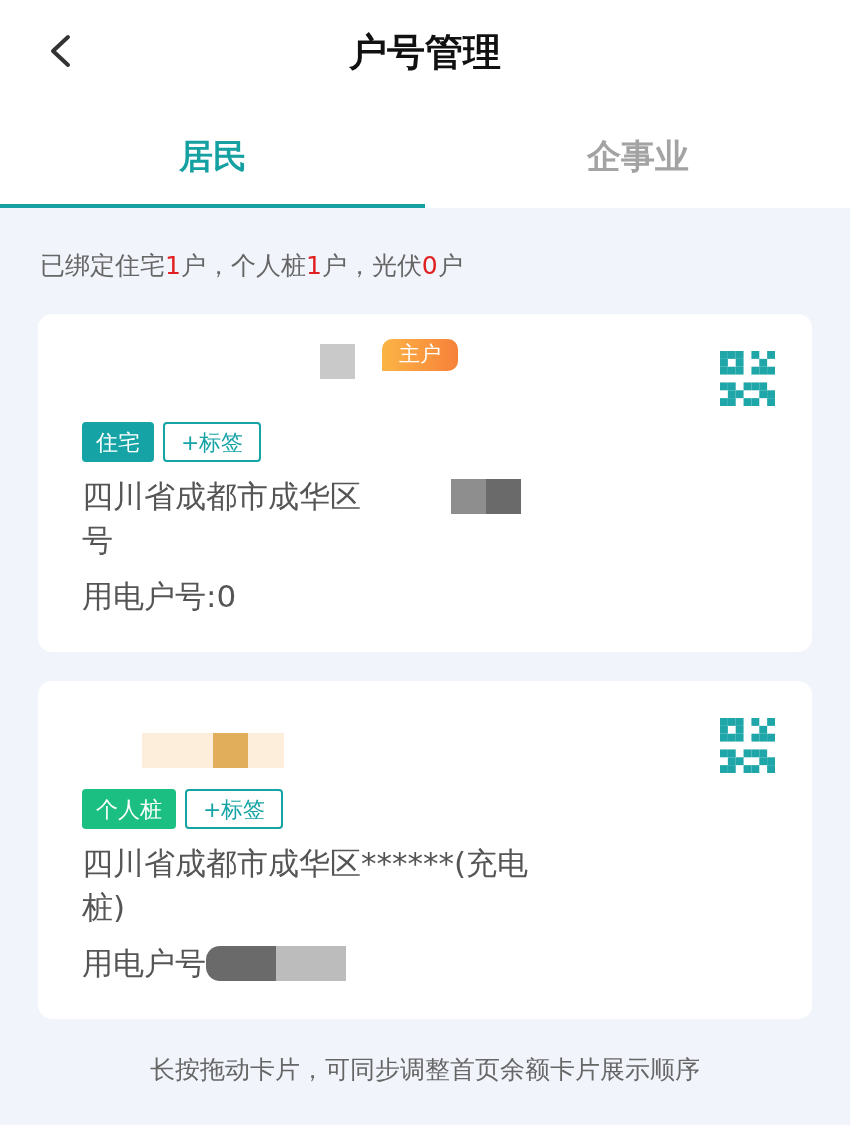  Describe the element at coordinates (425, 1070) in the screenshot. I see `footer-hint-text: 长按拖动卡片，可同步调整首页余额卡片展示顺序` at that location.